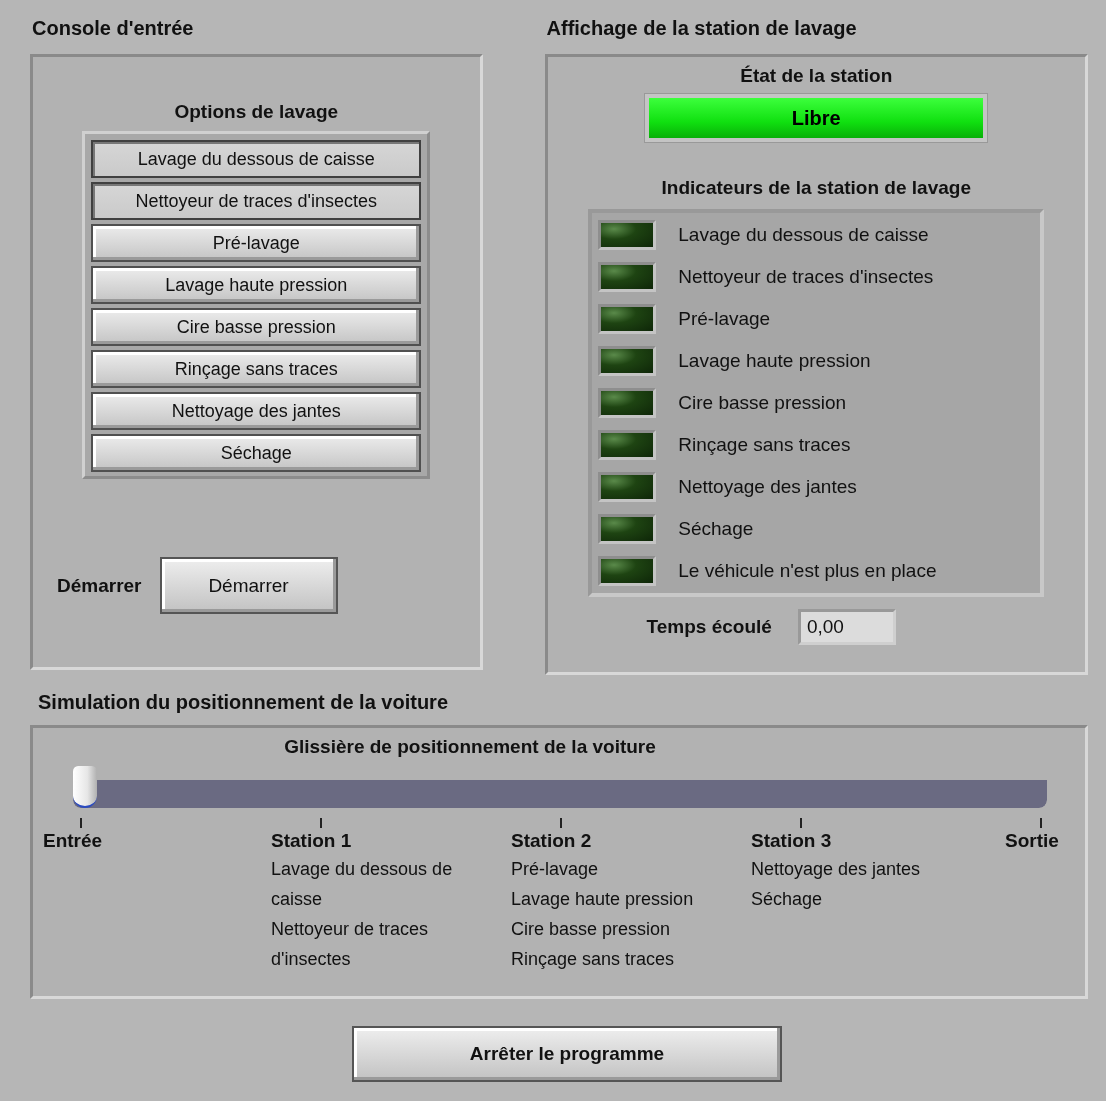  I want to click on group-label: Indicateurs de la station de lavage, so click(816, 188).